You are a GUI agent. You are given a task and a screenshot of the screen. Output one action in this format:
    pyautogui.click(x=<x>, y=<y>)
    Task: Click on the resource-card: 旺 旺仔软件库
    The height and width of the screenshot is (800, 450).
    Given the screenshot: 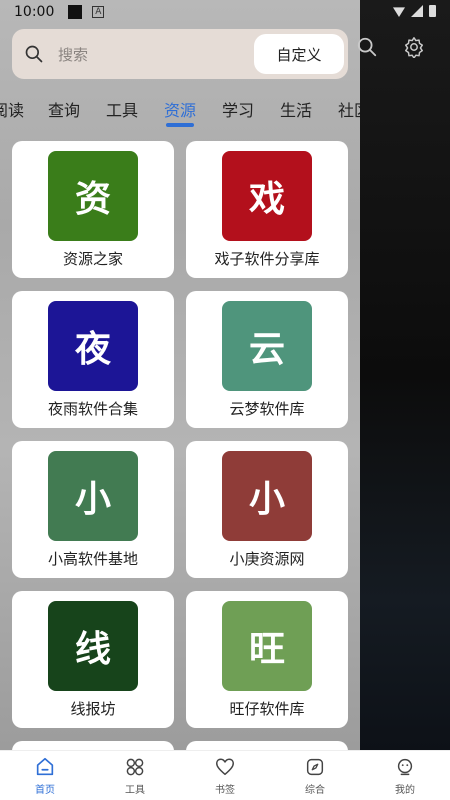 What is the action you would take?
    pyautogui.click(x=267, y=659)
    